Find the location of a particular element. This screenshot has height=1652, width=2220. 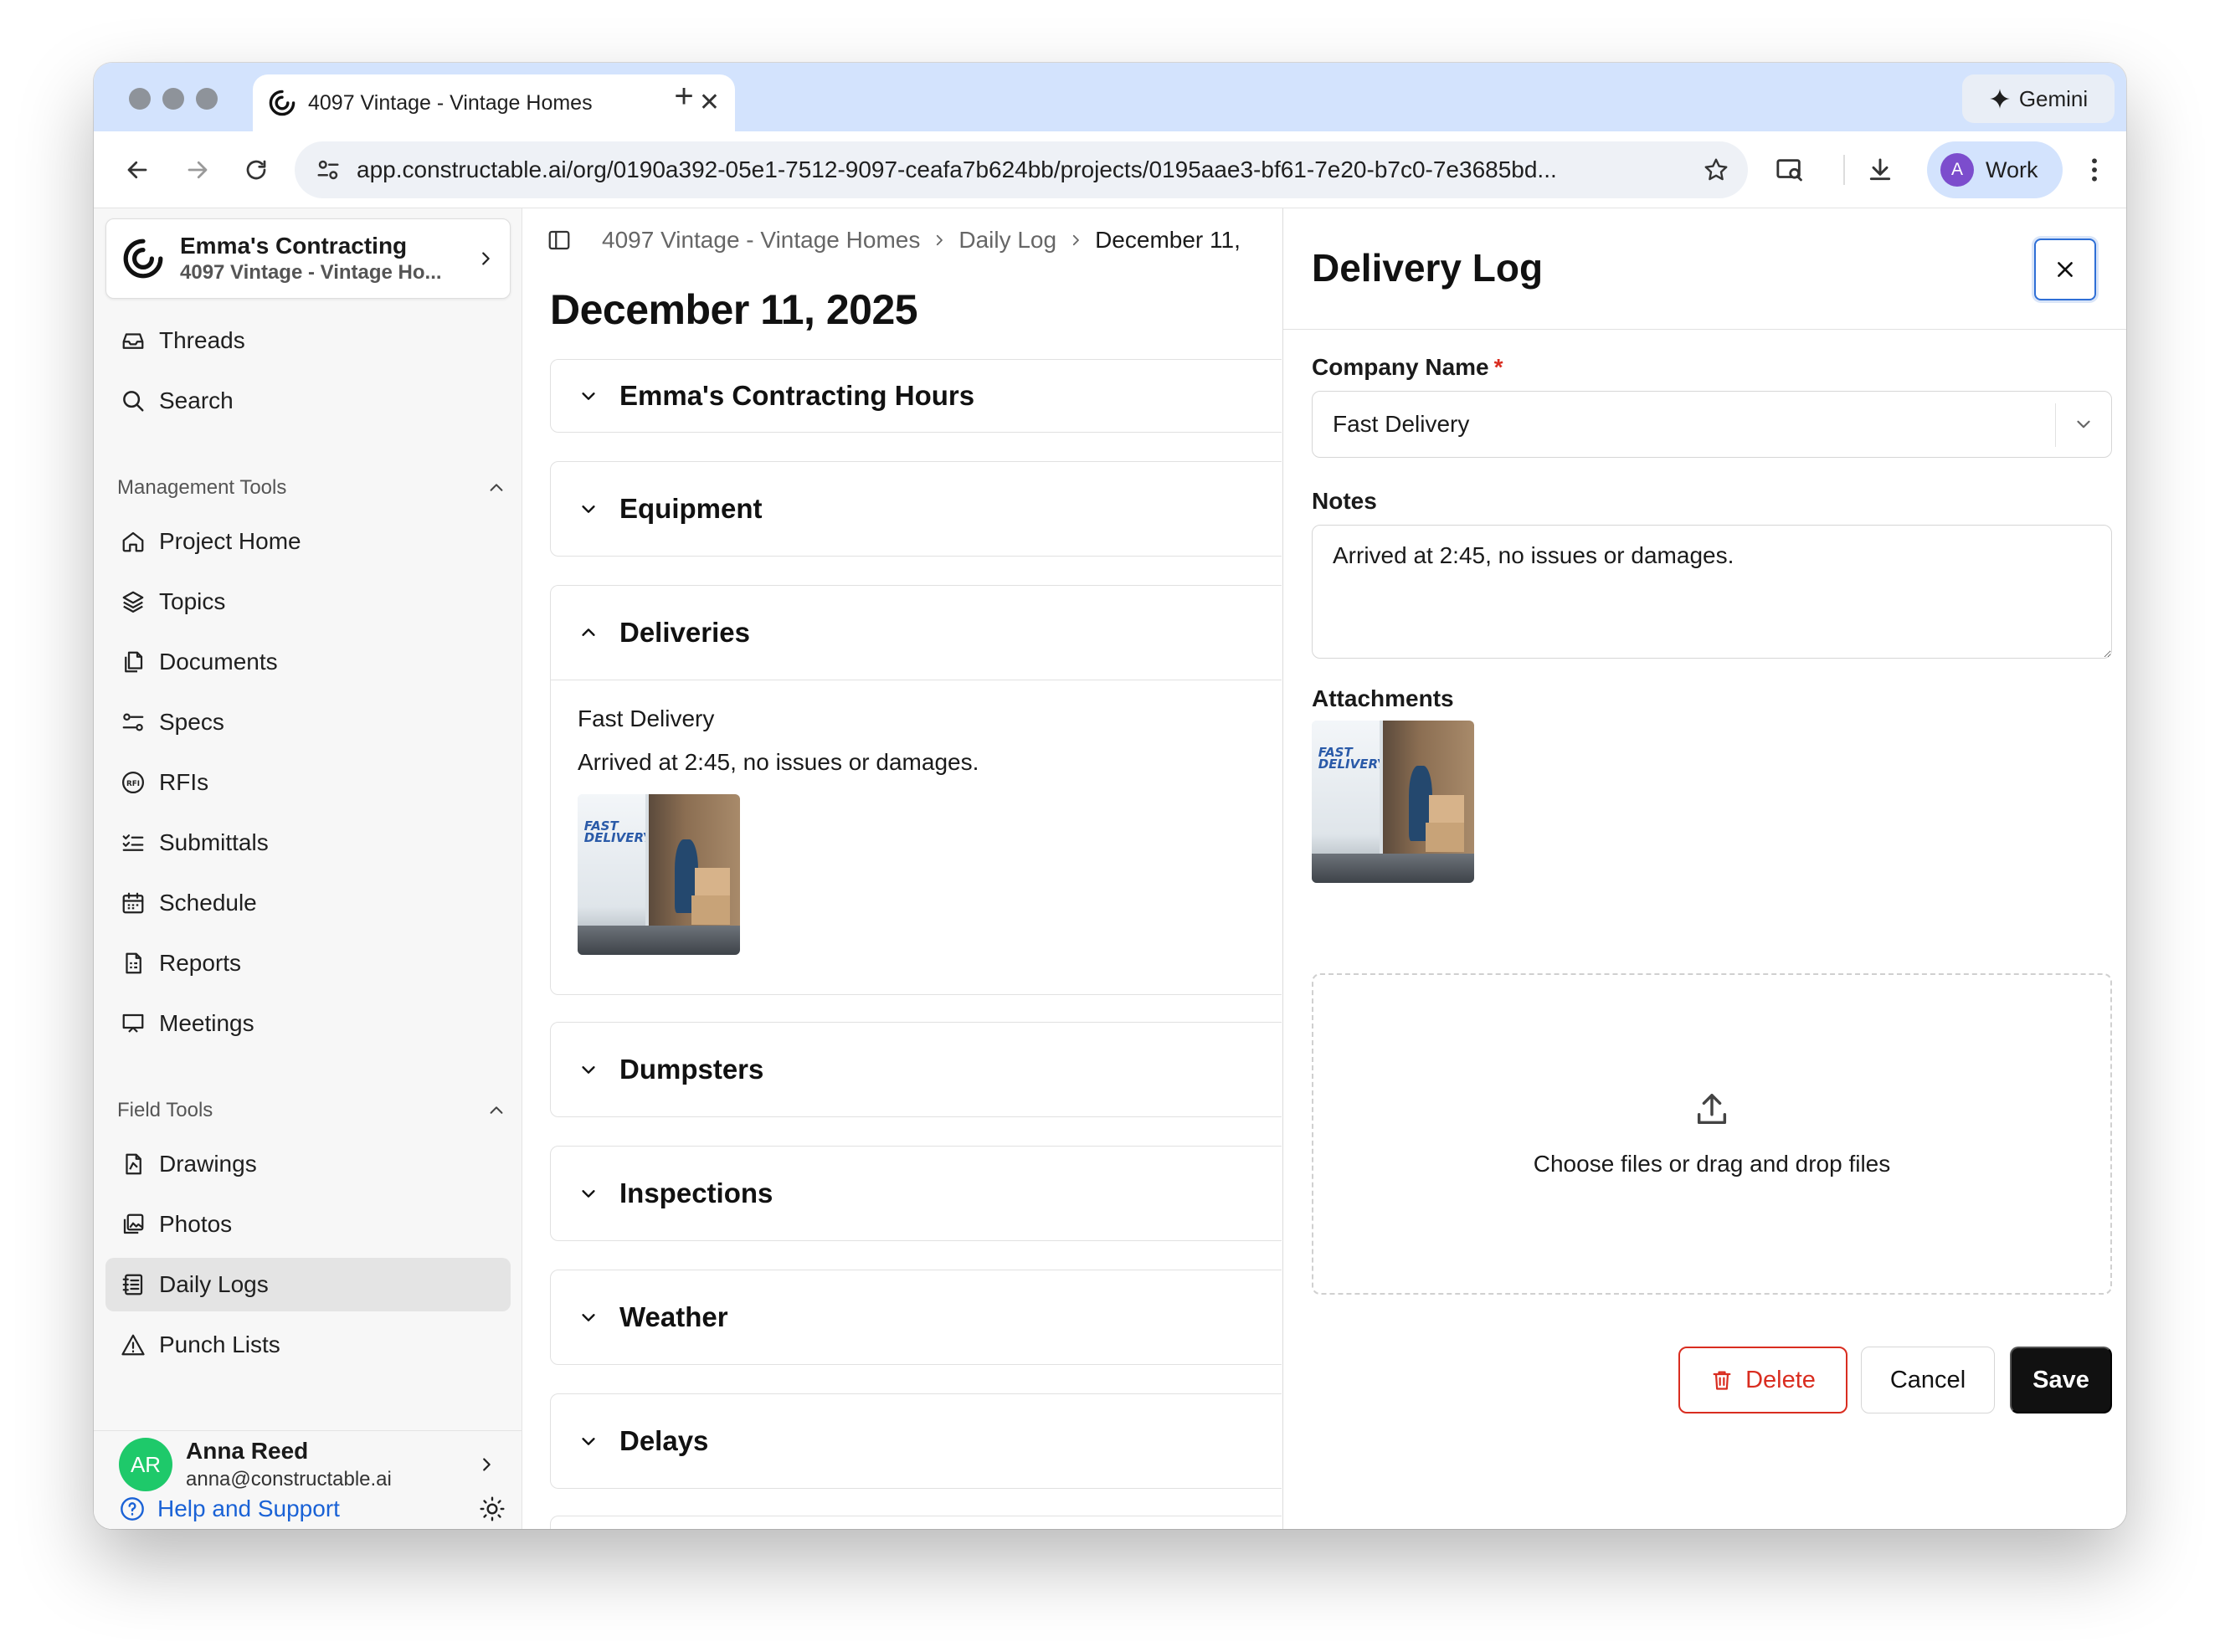

org-name: Emma's Contracting is located at coordinates (294, 246).